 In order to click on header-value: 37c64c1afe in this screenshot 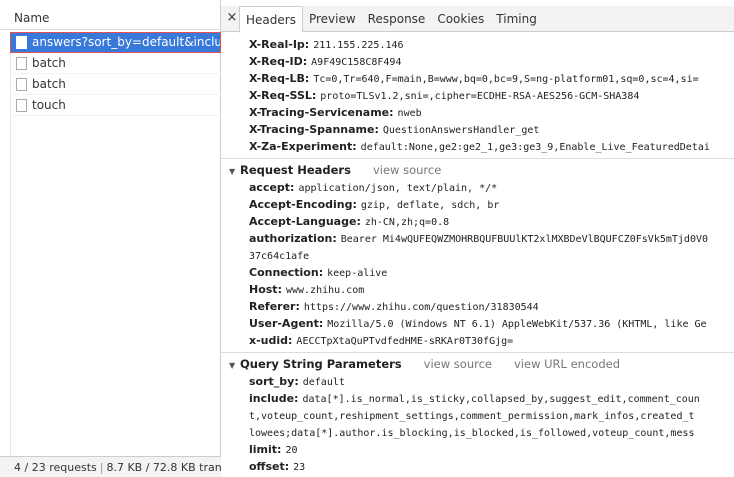, I will do `click(279, 256)`.